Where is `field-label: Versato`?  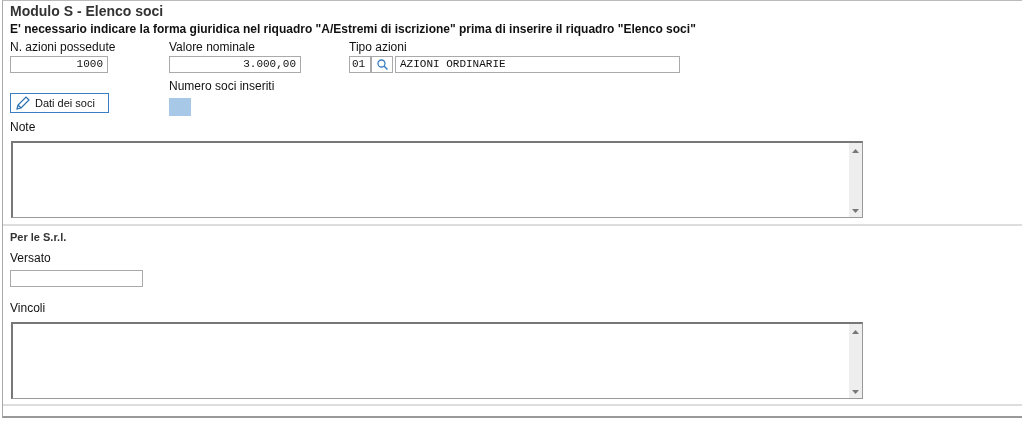
field-label: Versato is located at coordinates (31, 258).